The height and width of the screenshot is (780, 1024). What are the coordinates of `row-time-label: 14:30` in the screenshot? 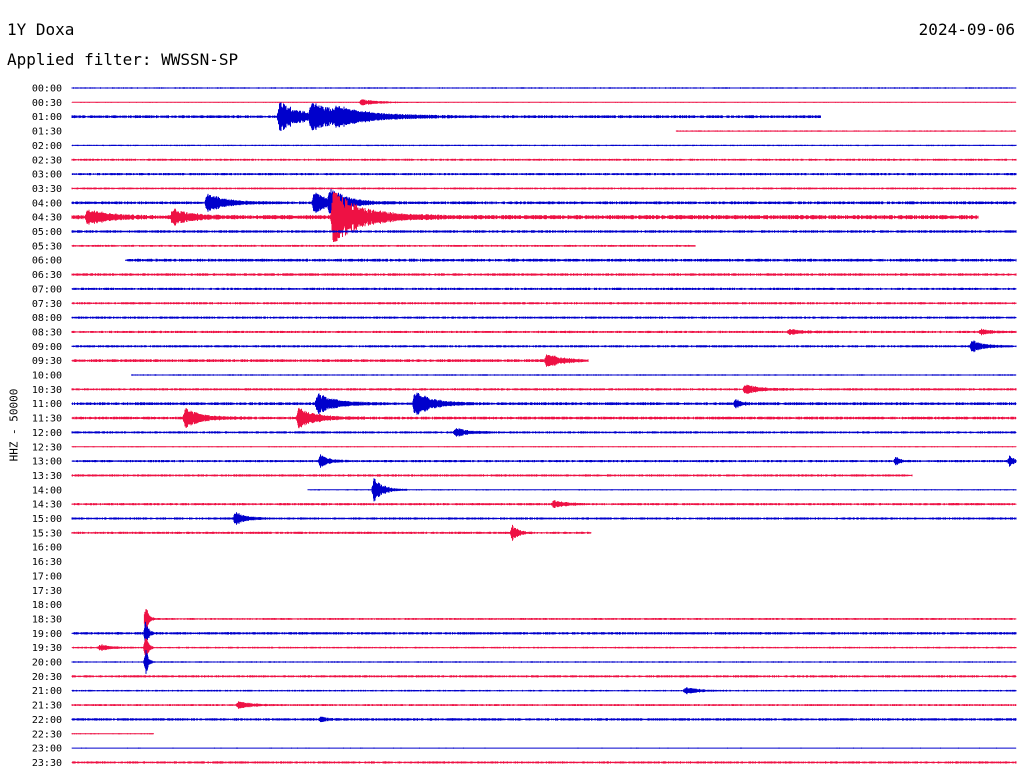 It's located at (47, 505).